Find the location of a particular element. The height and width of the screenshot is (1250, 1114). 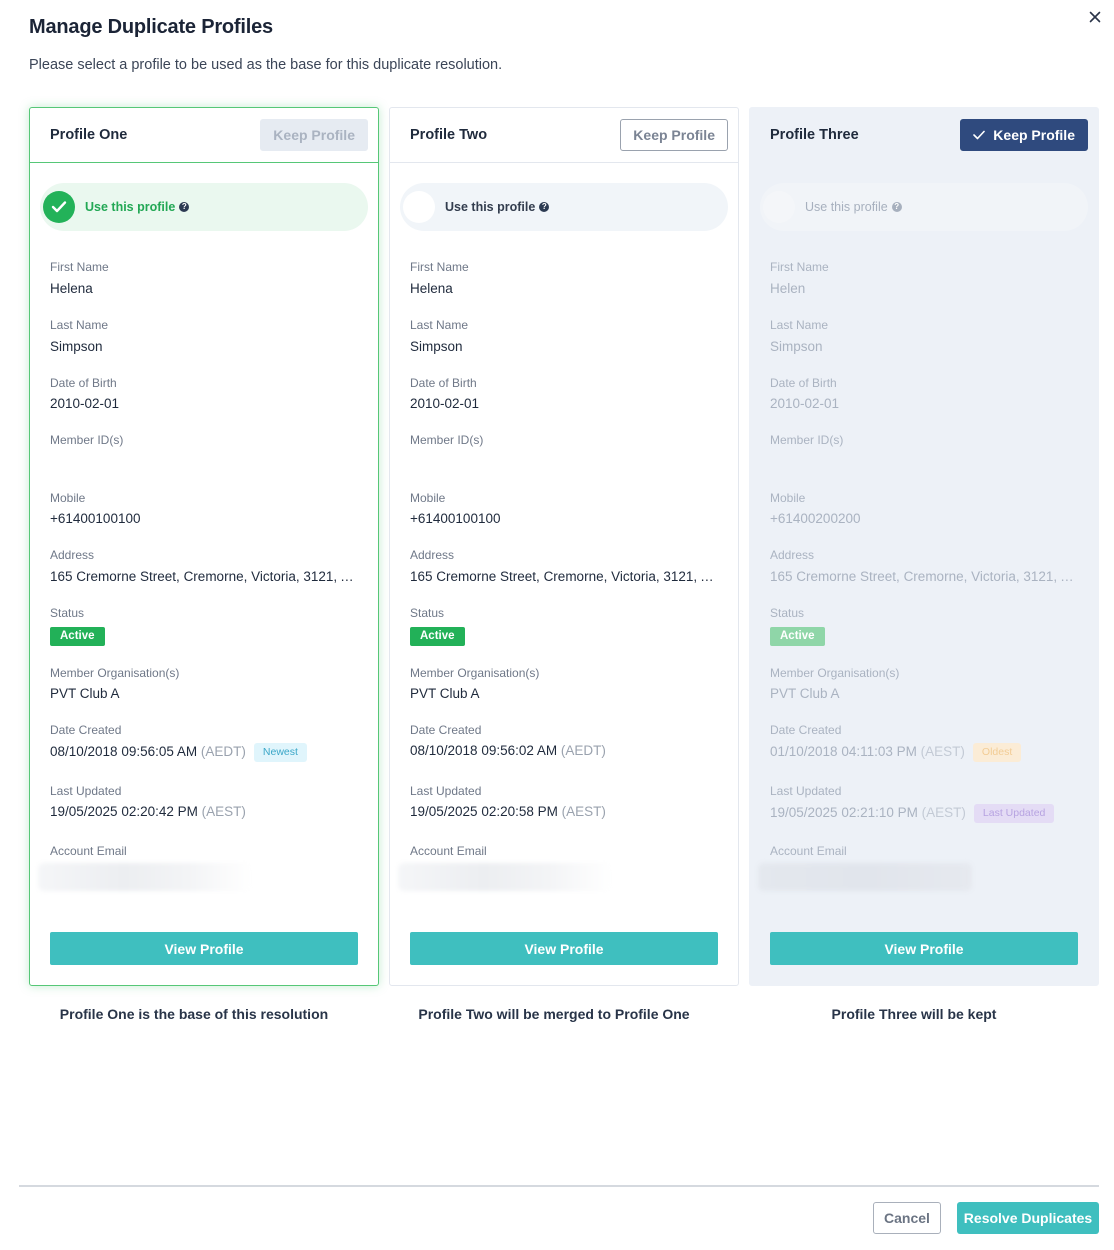

date-created-value: 08/10/2018 09:56:02 AM (AEDT) is located at coordinates (508, 750).